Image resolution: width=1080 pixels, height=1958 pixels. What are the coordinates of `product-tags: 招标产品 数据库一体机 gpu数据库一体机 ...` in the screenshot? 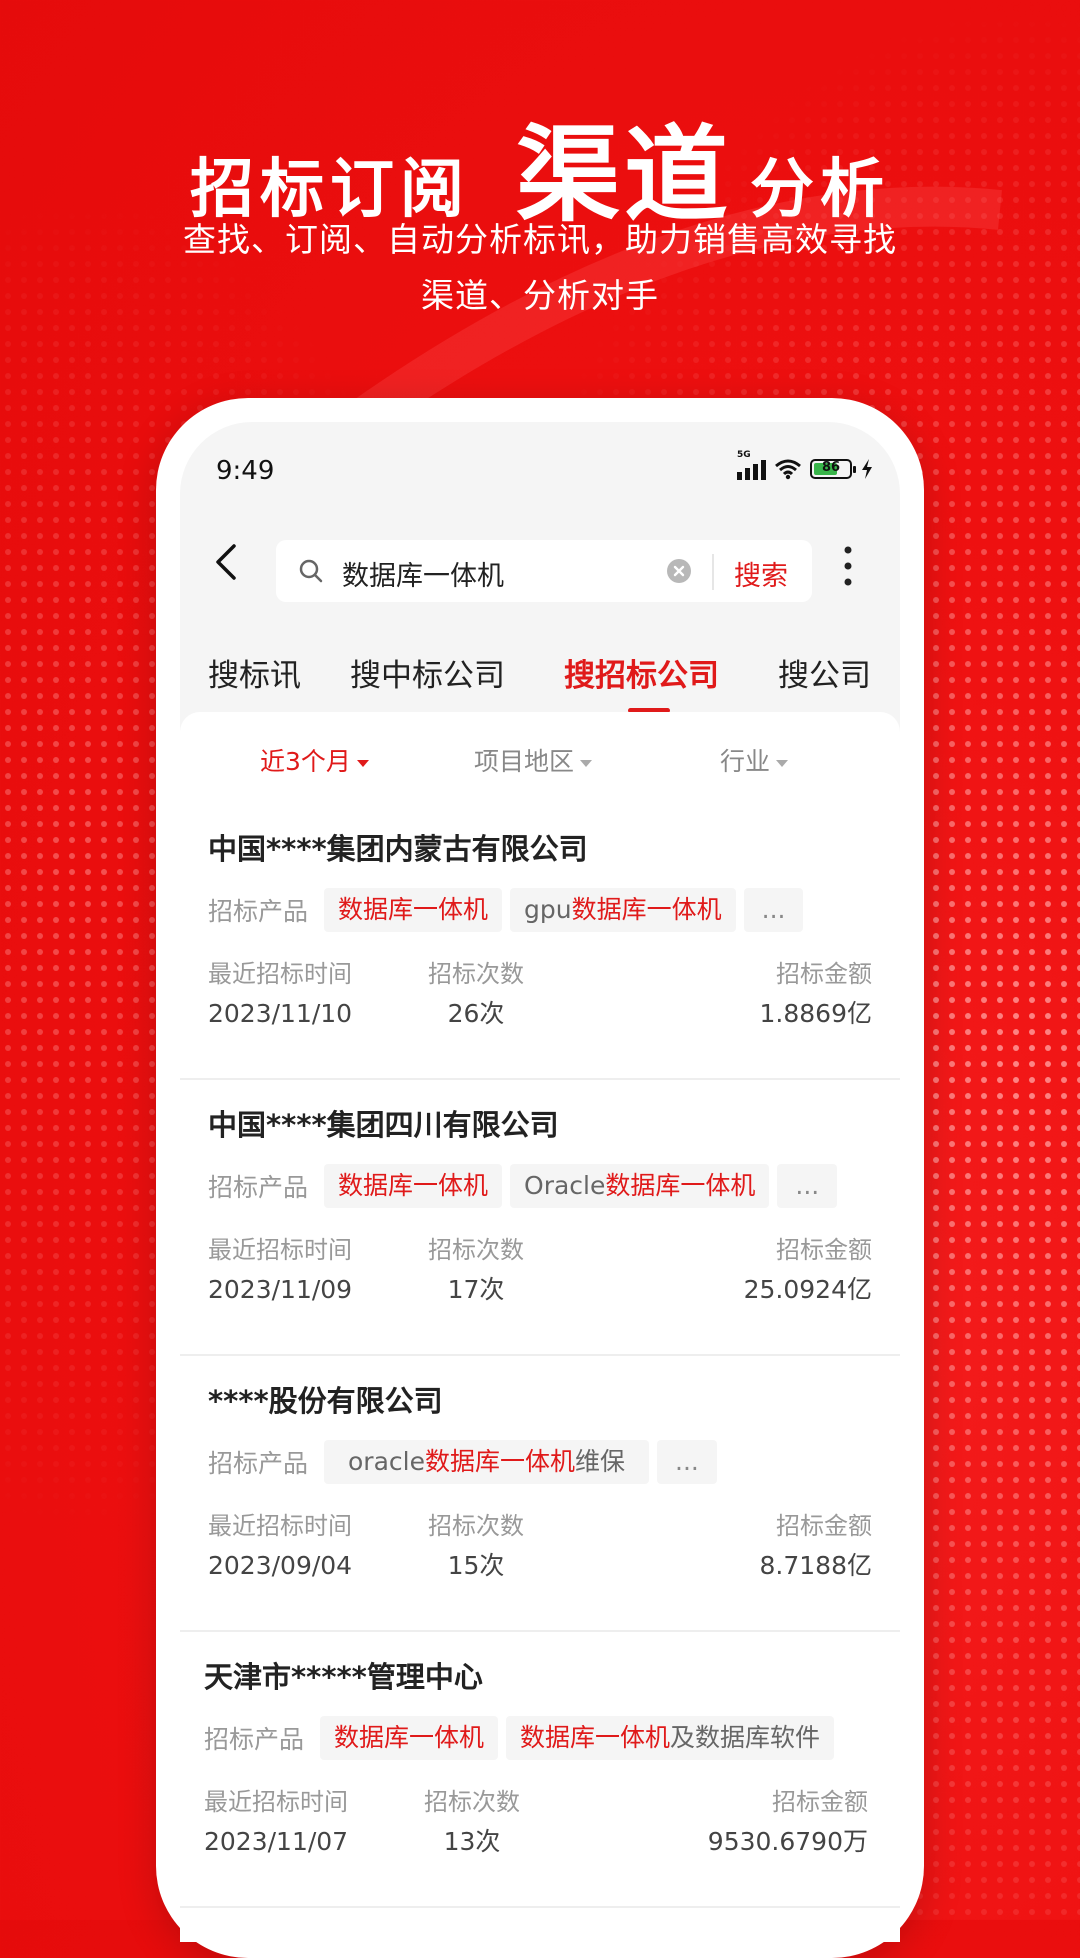 It's located at (506, 910).